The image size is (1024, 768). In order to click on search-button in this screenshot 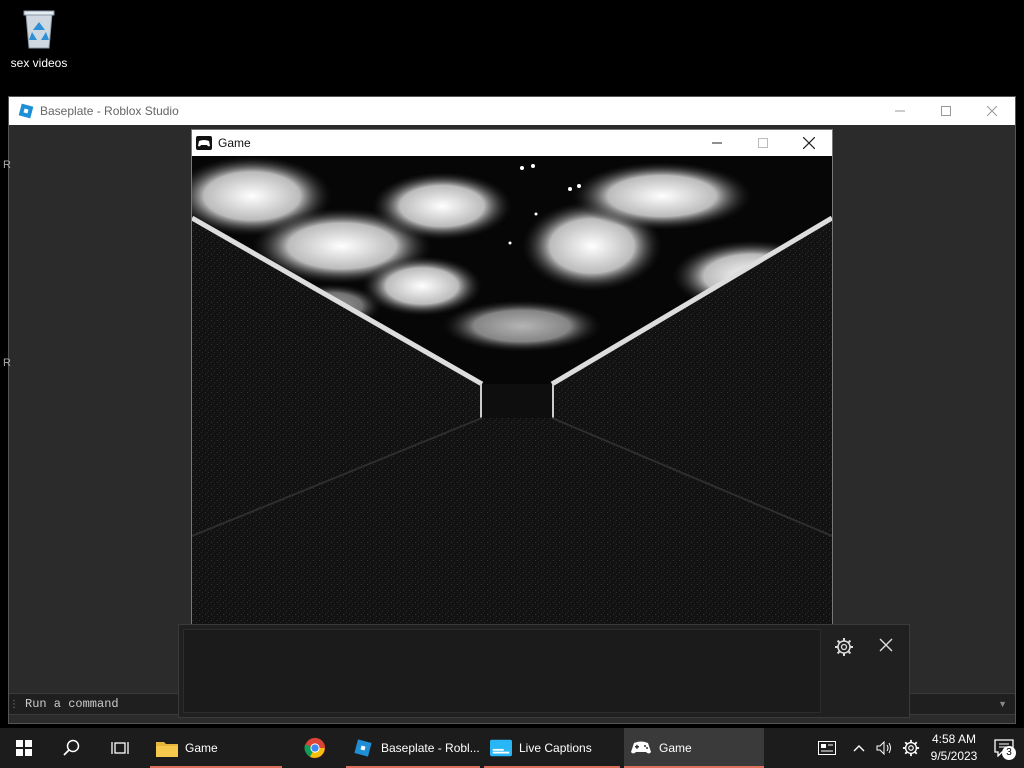, I will do `click(72, 748)`.